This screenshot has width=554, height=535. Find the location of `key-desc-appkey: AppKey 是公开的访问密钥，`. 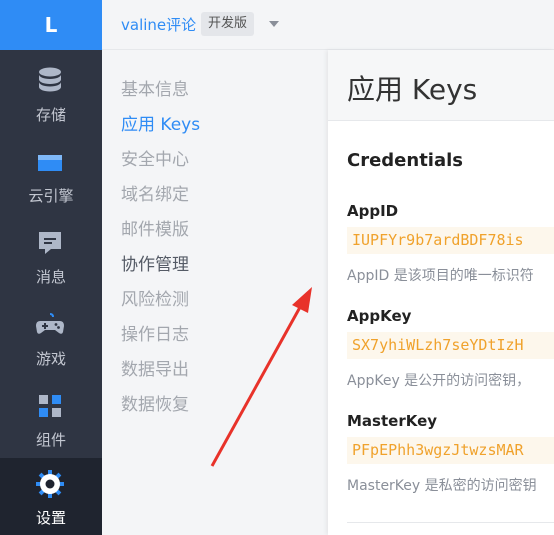

key-desc-appkey: AppKey 是公开的访问密钥， is located at coordinates (439, 381).